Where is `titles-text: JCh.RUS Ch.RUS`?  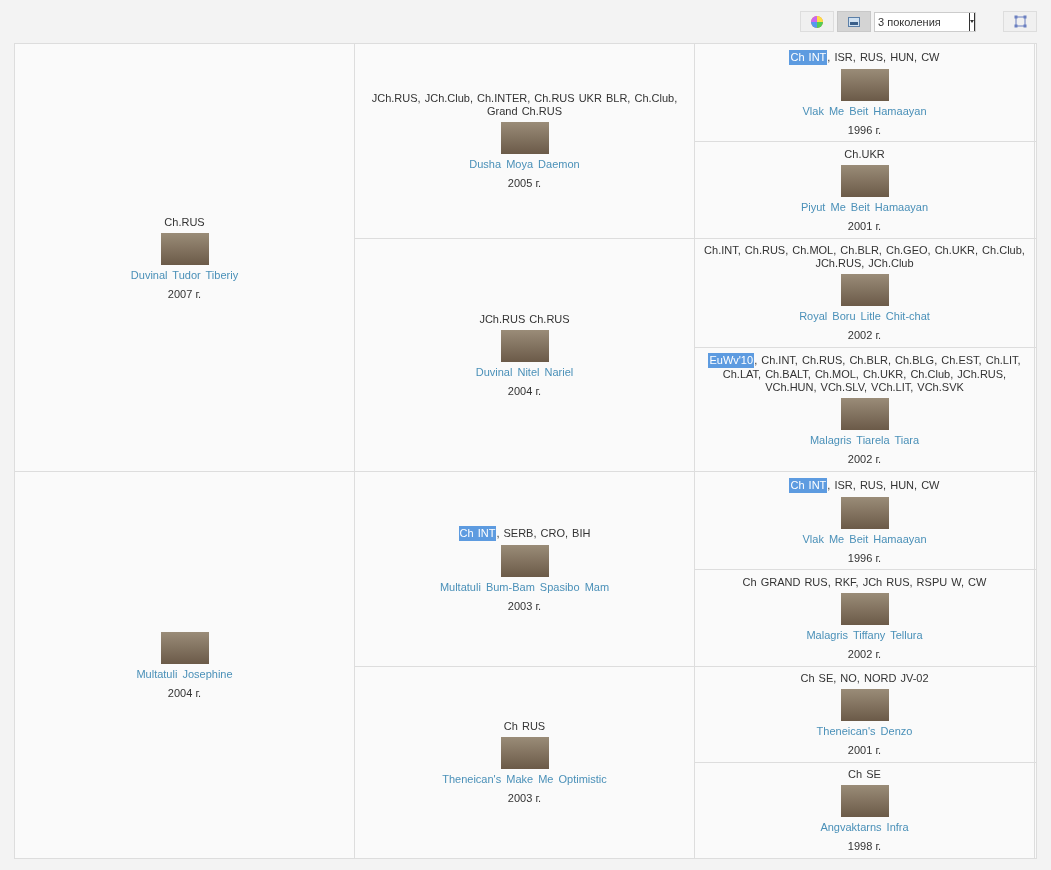
titles-text: JCh.RUS Ch.RUS is located at coordinates (524, 319).